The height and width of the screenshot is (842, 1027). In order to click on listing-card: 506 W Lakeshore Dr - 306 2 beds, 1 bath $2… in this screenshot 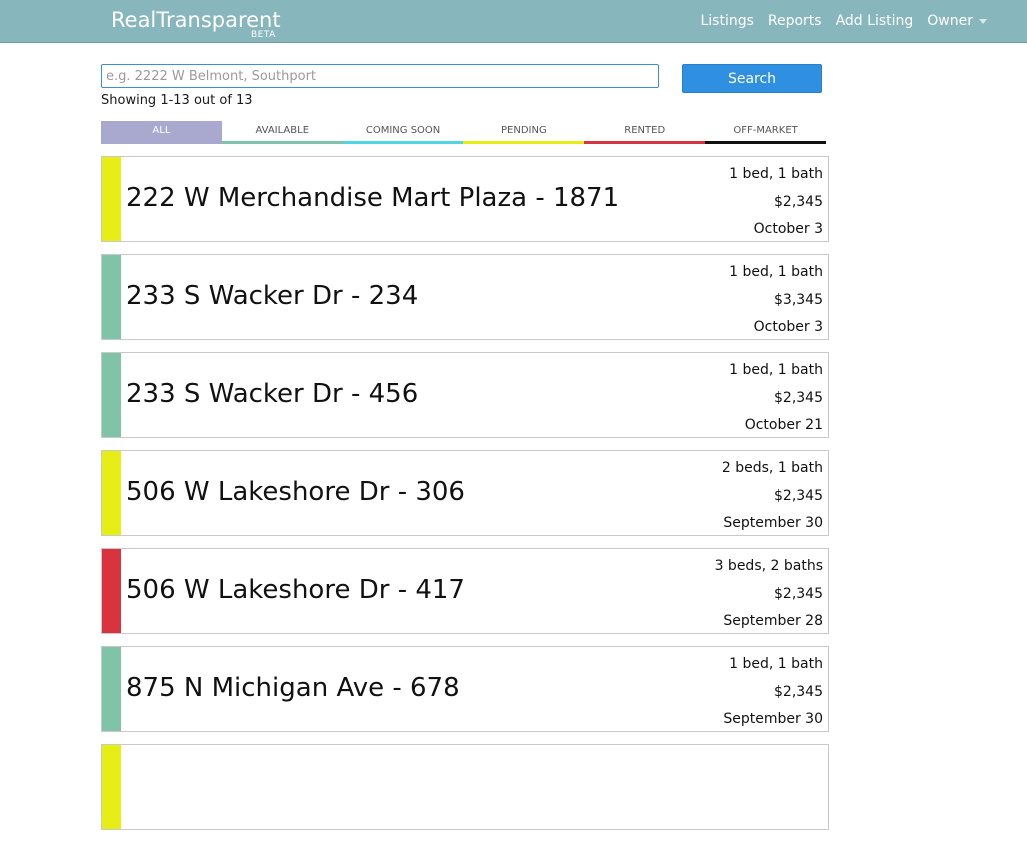, I will do `click(465, 493)`.